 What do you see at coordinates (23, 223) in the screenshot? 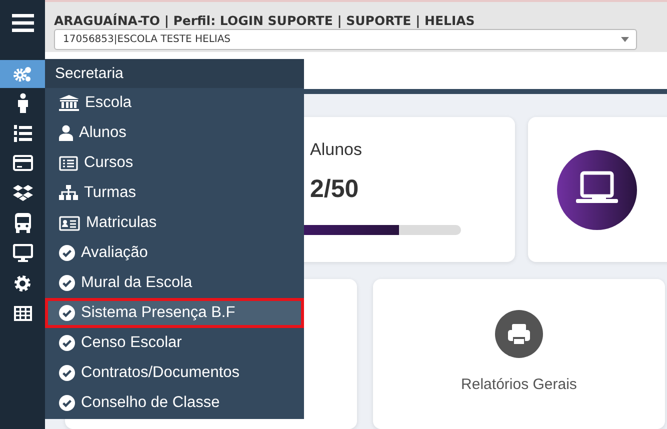
I see `bus-icon` at bounding box center [23, 223].